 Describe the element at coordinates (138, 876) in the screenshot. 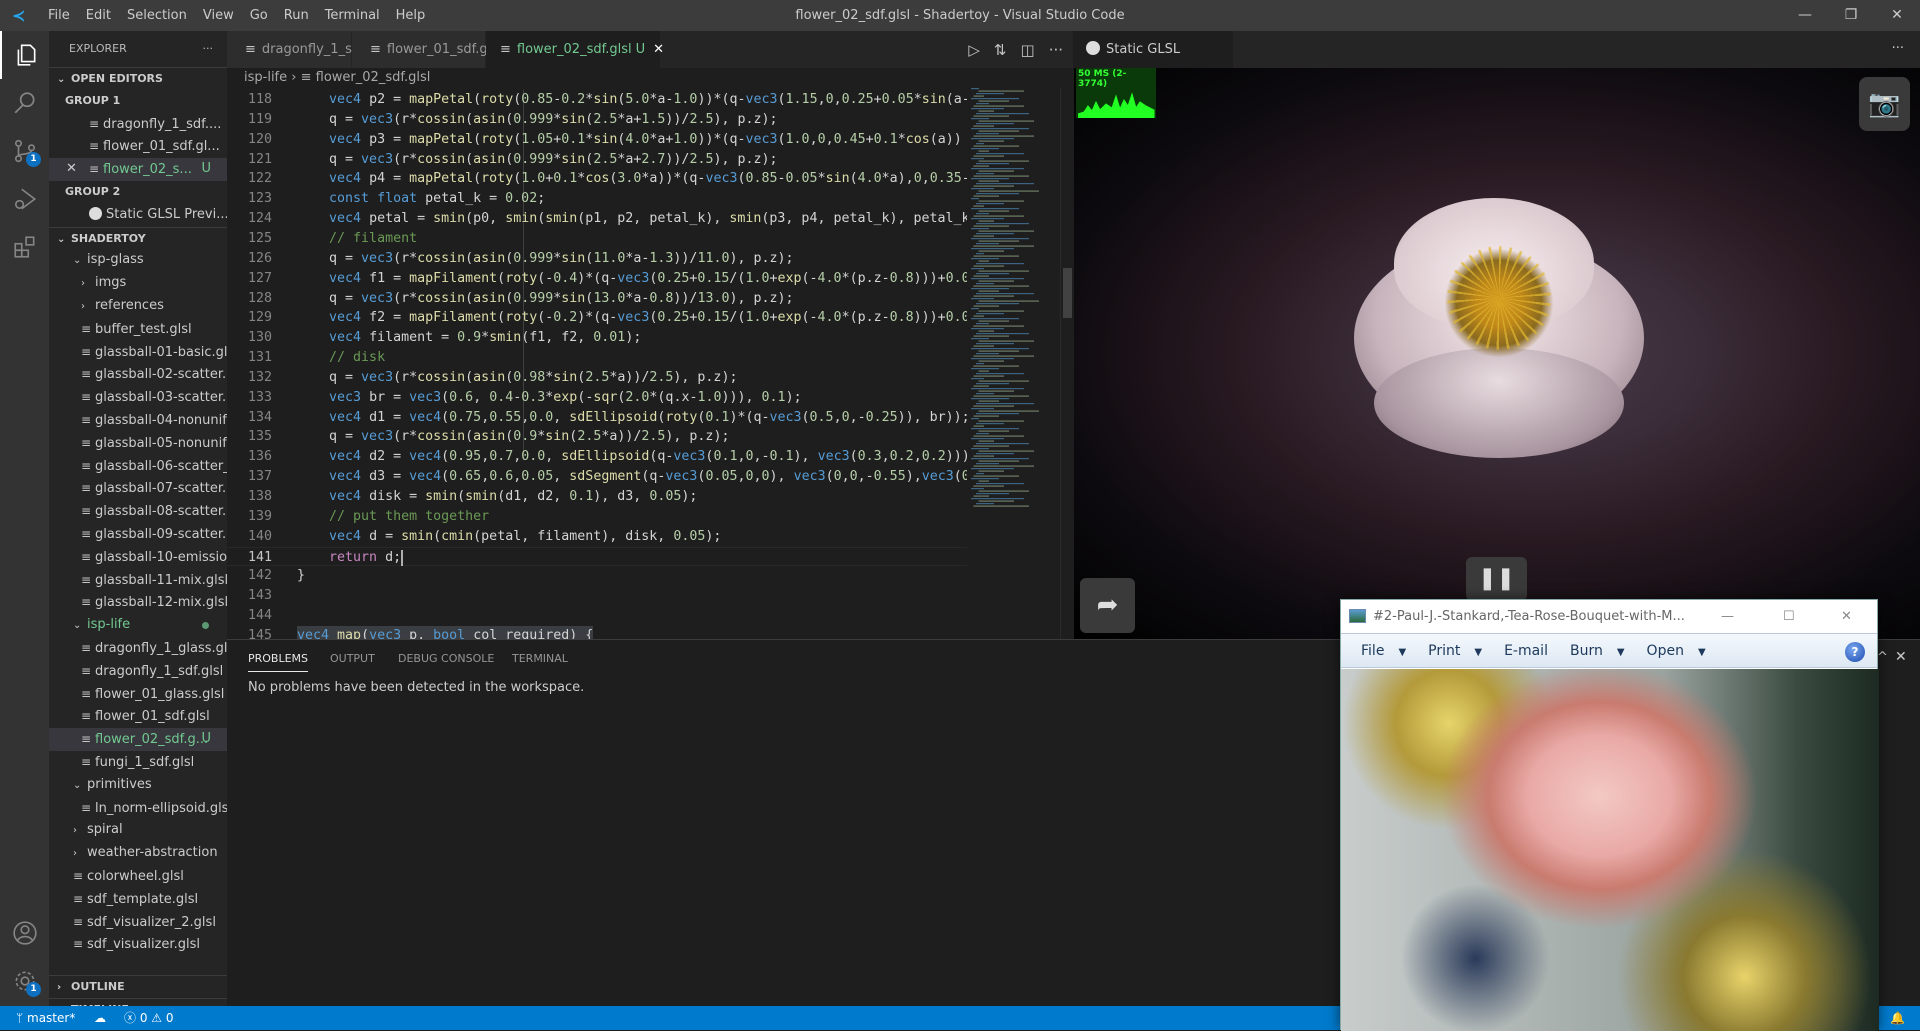

I see `tree-item: ≡ colorwheel.glsl` at that location.